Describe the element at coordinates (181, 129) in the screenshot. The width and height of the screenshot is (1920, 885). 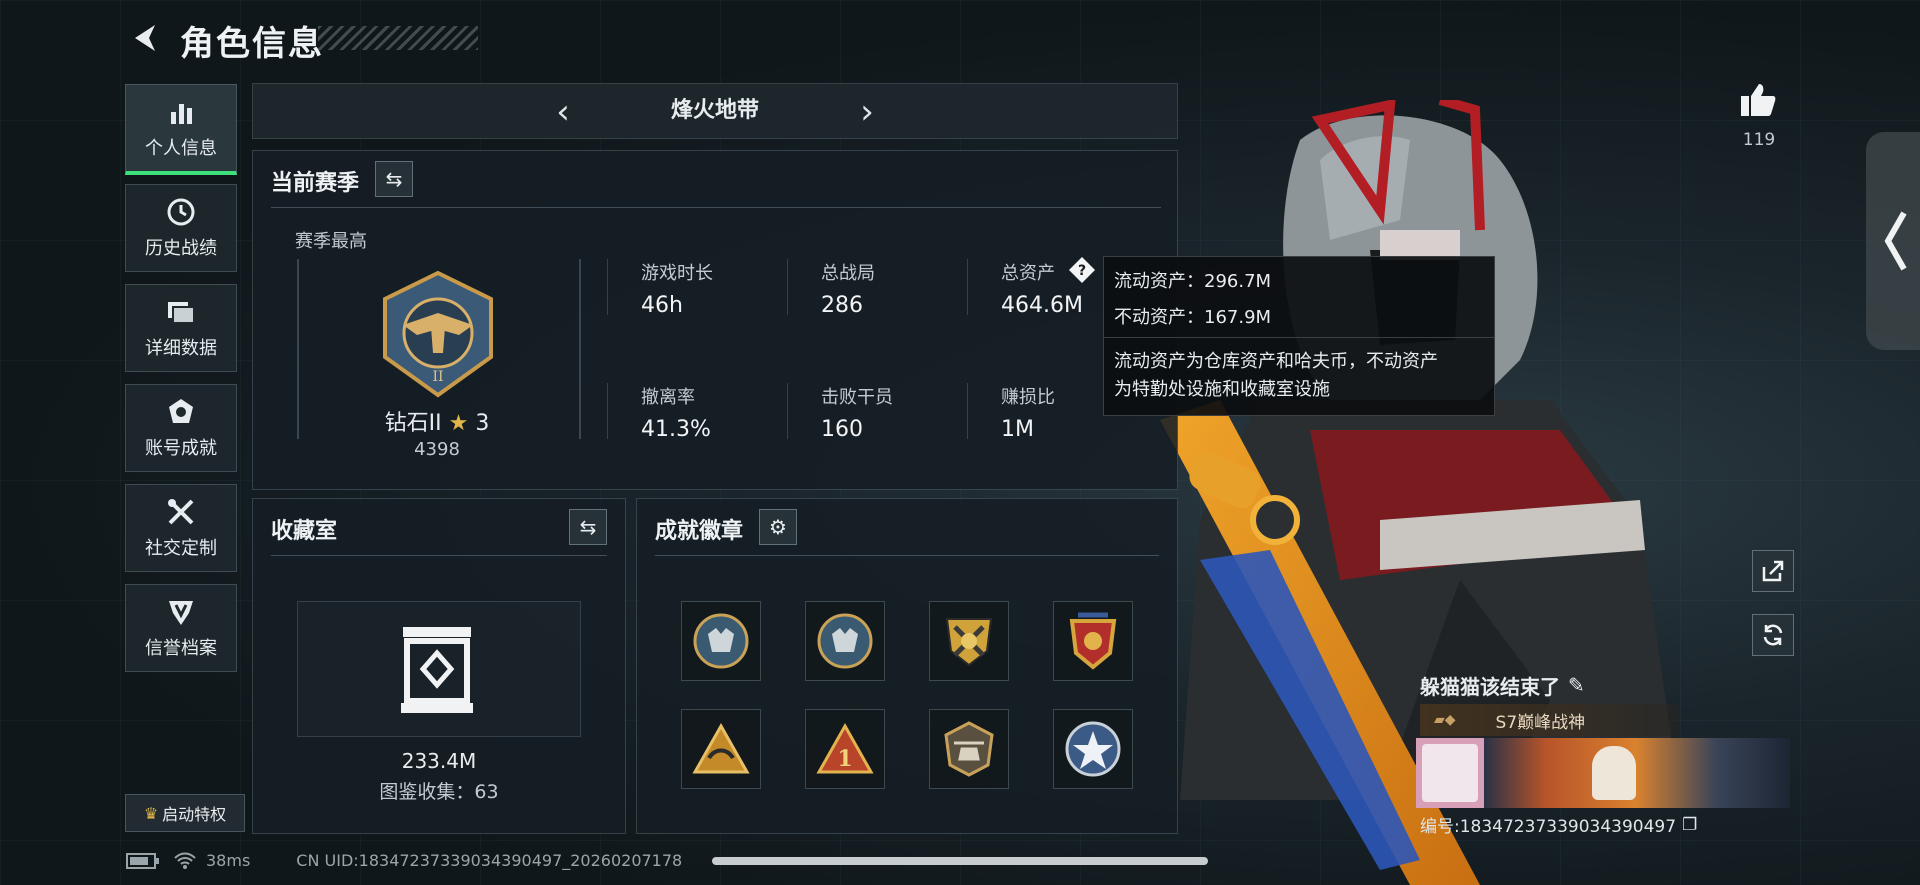
I see `sidebar-item-personal-info: 个人信息` at that location.